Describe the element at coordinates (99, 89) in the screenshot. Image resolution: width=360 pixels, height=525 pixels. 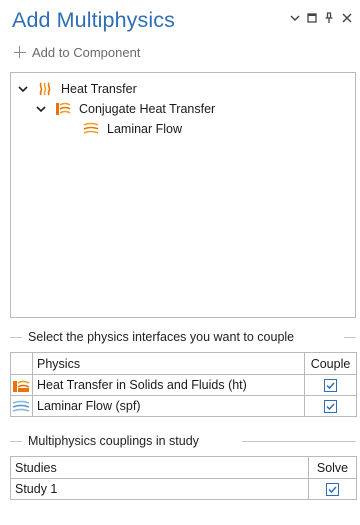
I see `tree-item-label: Heat Transfer` at that location.